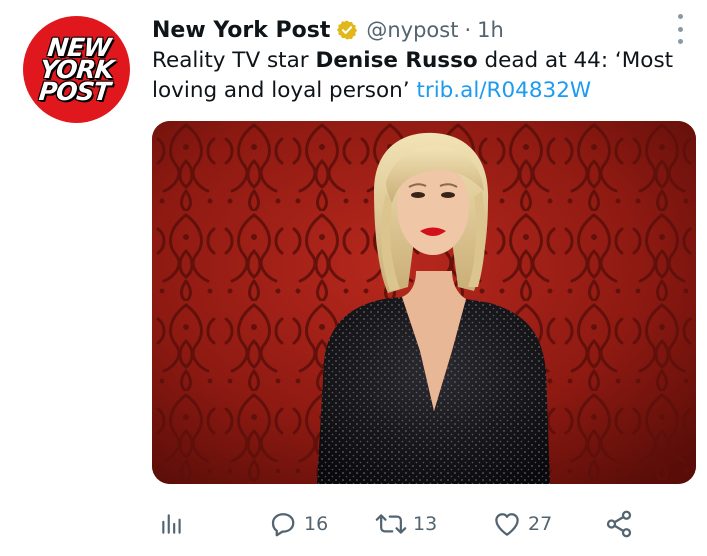 The height and width of the screenshot is (556, 707). What do you see at coordinates (412, 30) in the screenshot?
I see `handle: @nypost` at bounding box center [412, 30].